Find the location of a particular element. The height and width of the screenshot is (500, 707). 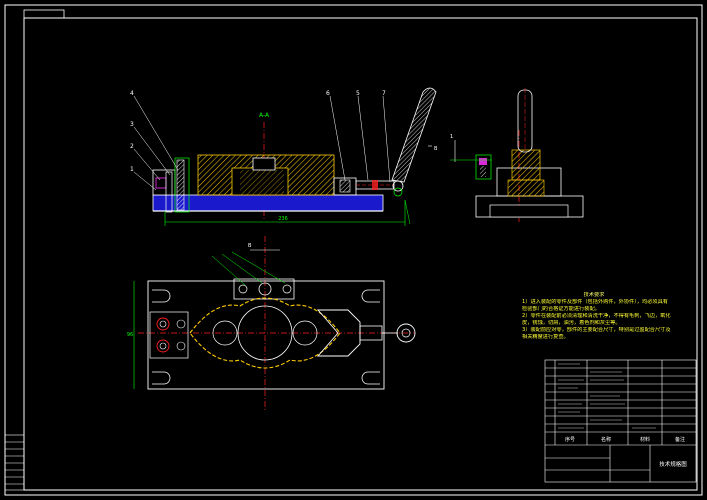

balloon-2: 2 is located at coordinates (132, 146).